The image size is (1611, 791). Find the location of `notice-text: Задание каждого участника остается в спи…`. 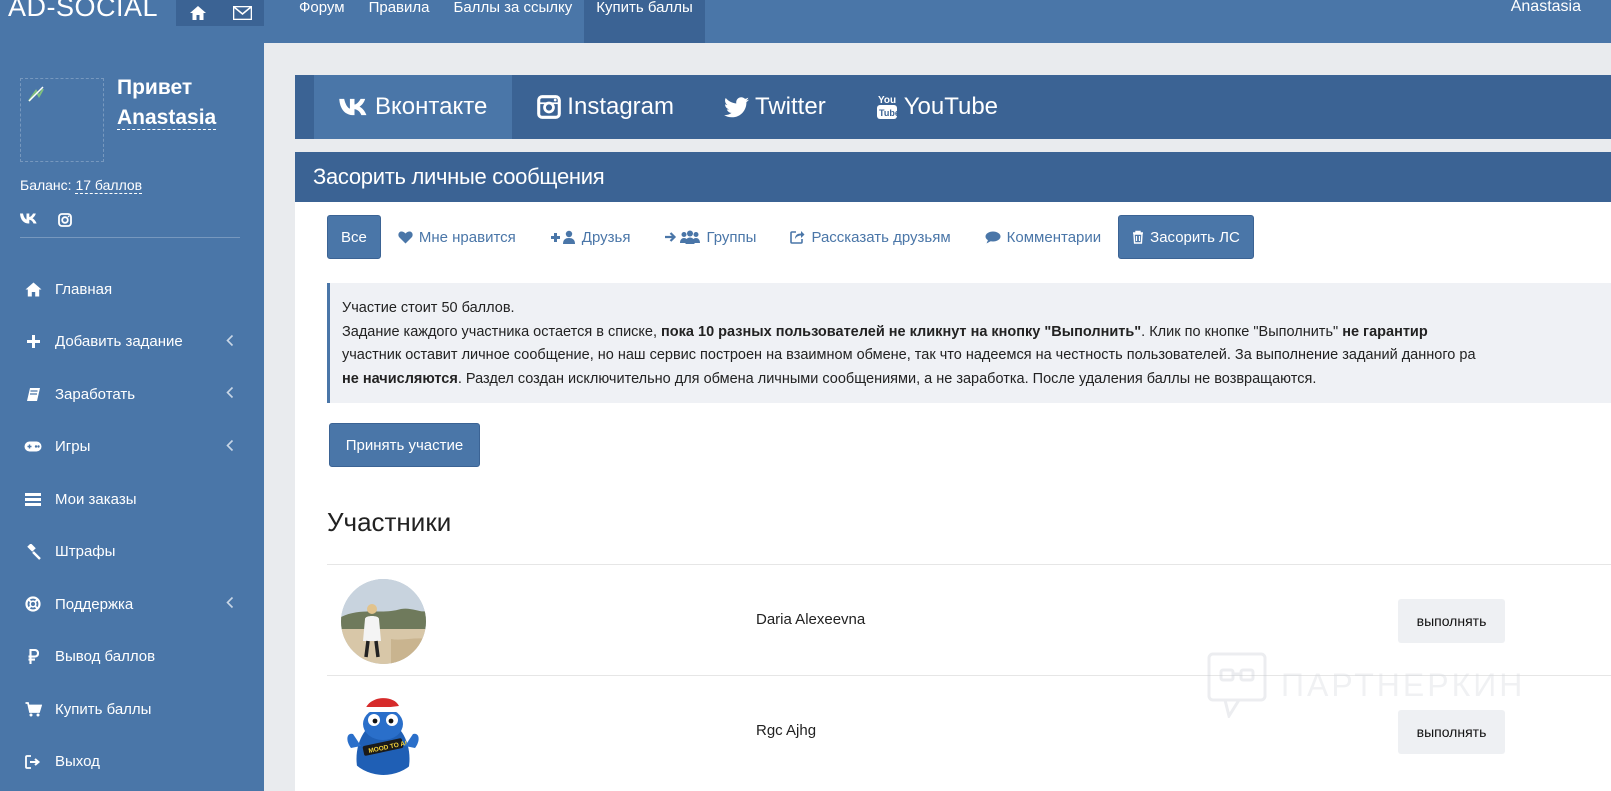

notice-text: Задание каждого участника остается в спи… is located at coordinates (502, 331).